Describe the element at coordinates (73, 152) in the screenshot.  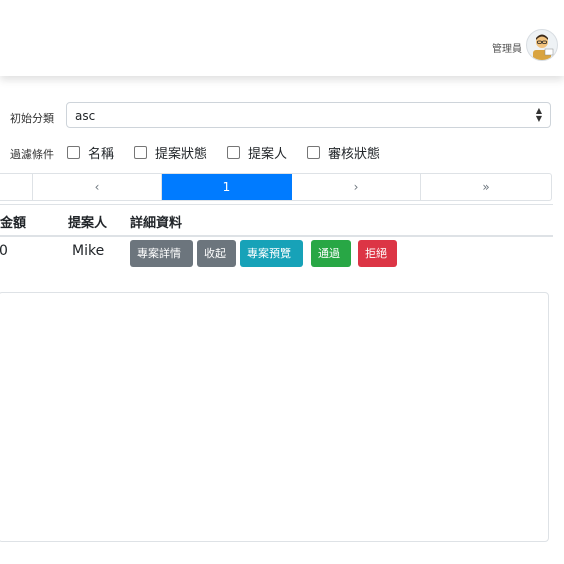
I see `name-checkbox` at that location.